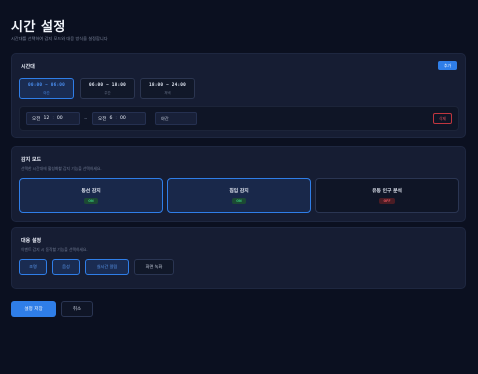 The height and width of the screenshot is (374, 478). What do you see at coordinates (167, 85) in the screenshot?
I see `time-chip-range: 18:00 ~ 24:00` at bounding box center [167, 85].